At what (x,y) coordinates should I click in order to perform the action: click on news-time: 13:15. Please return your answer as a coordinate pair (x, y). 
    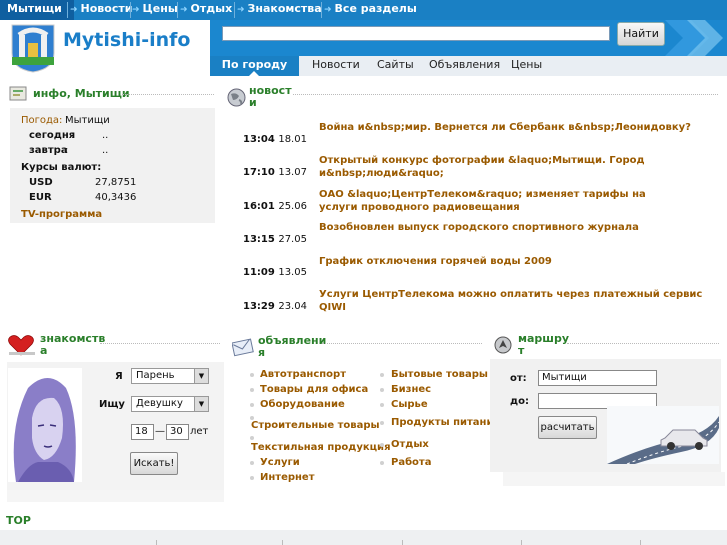
    Looking at the image, I should click on (259, 239).